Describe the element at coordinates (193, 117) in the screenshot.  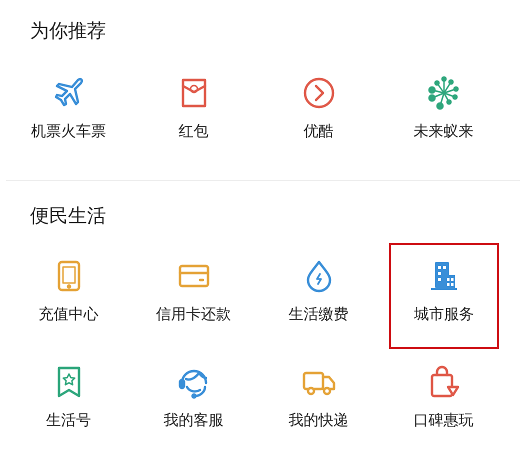
I see `shortcut-item: 红包` at that location.